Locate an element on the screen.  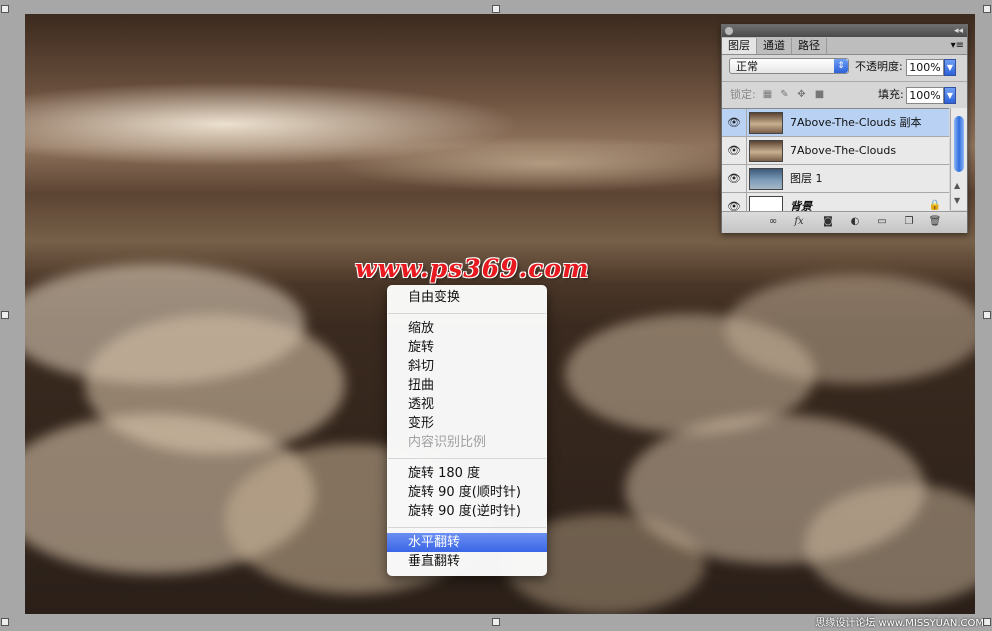
panel-menu-icon: ▾≡ is located at coordinates (957, 46).